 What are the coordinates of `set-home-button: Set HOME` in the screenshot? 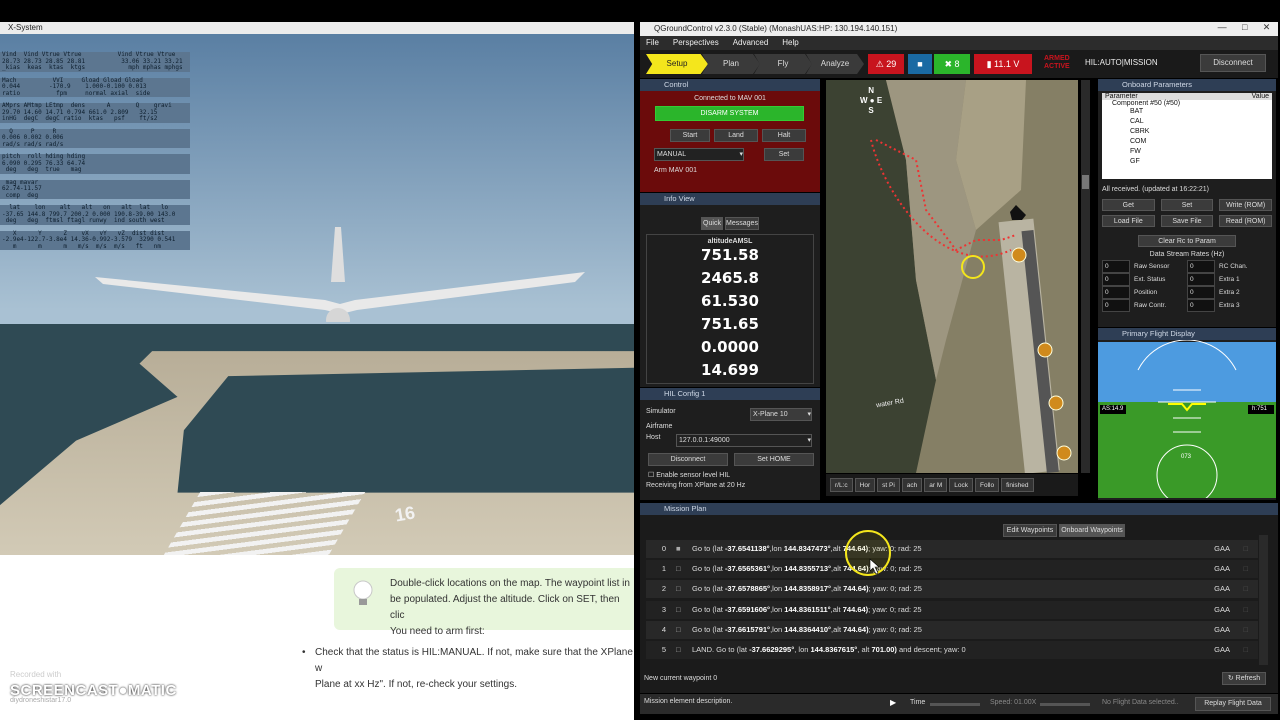 It's located at (774, 459).